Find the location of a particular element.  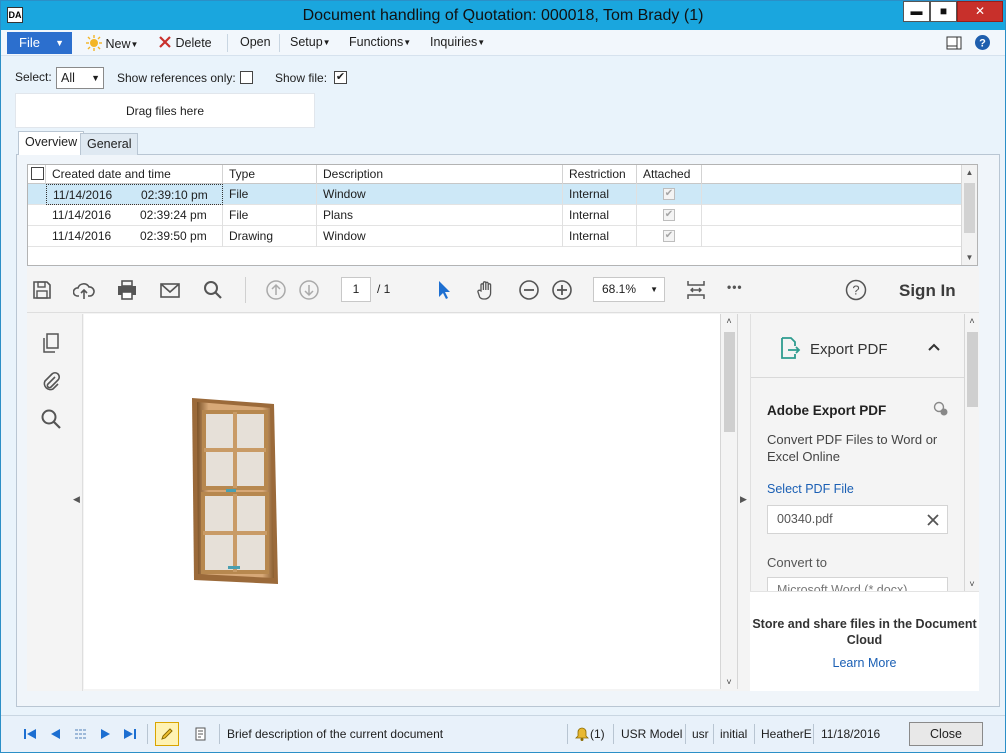

chevron-down-icon: ▼ is located at coordinates (654, 289).